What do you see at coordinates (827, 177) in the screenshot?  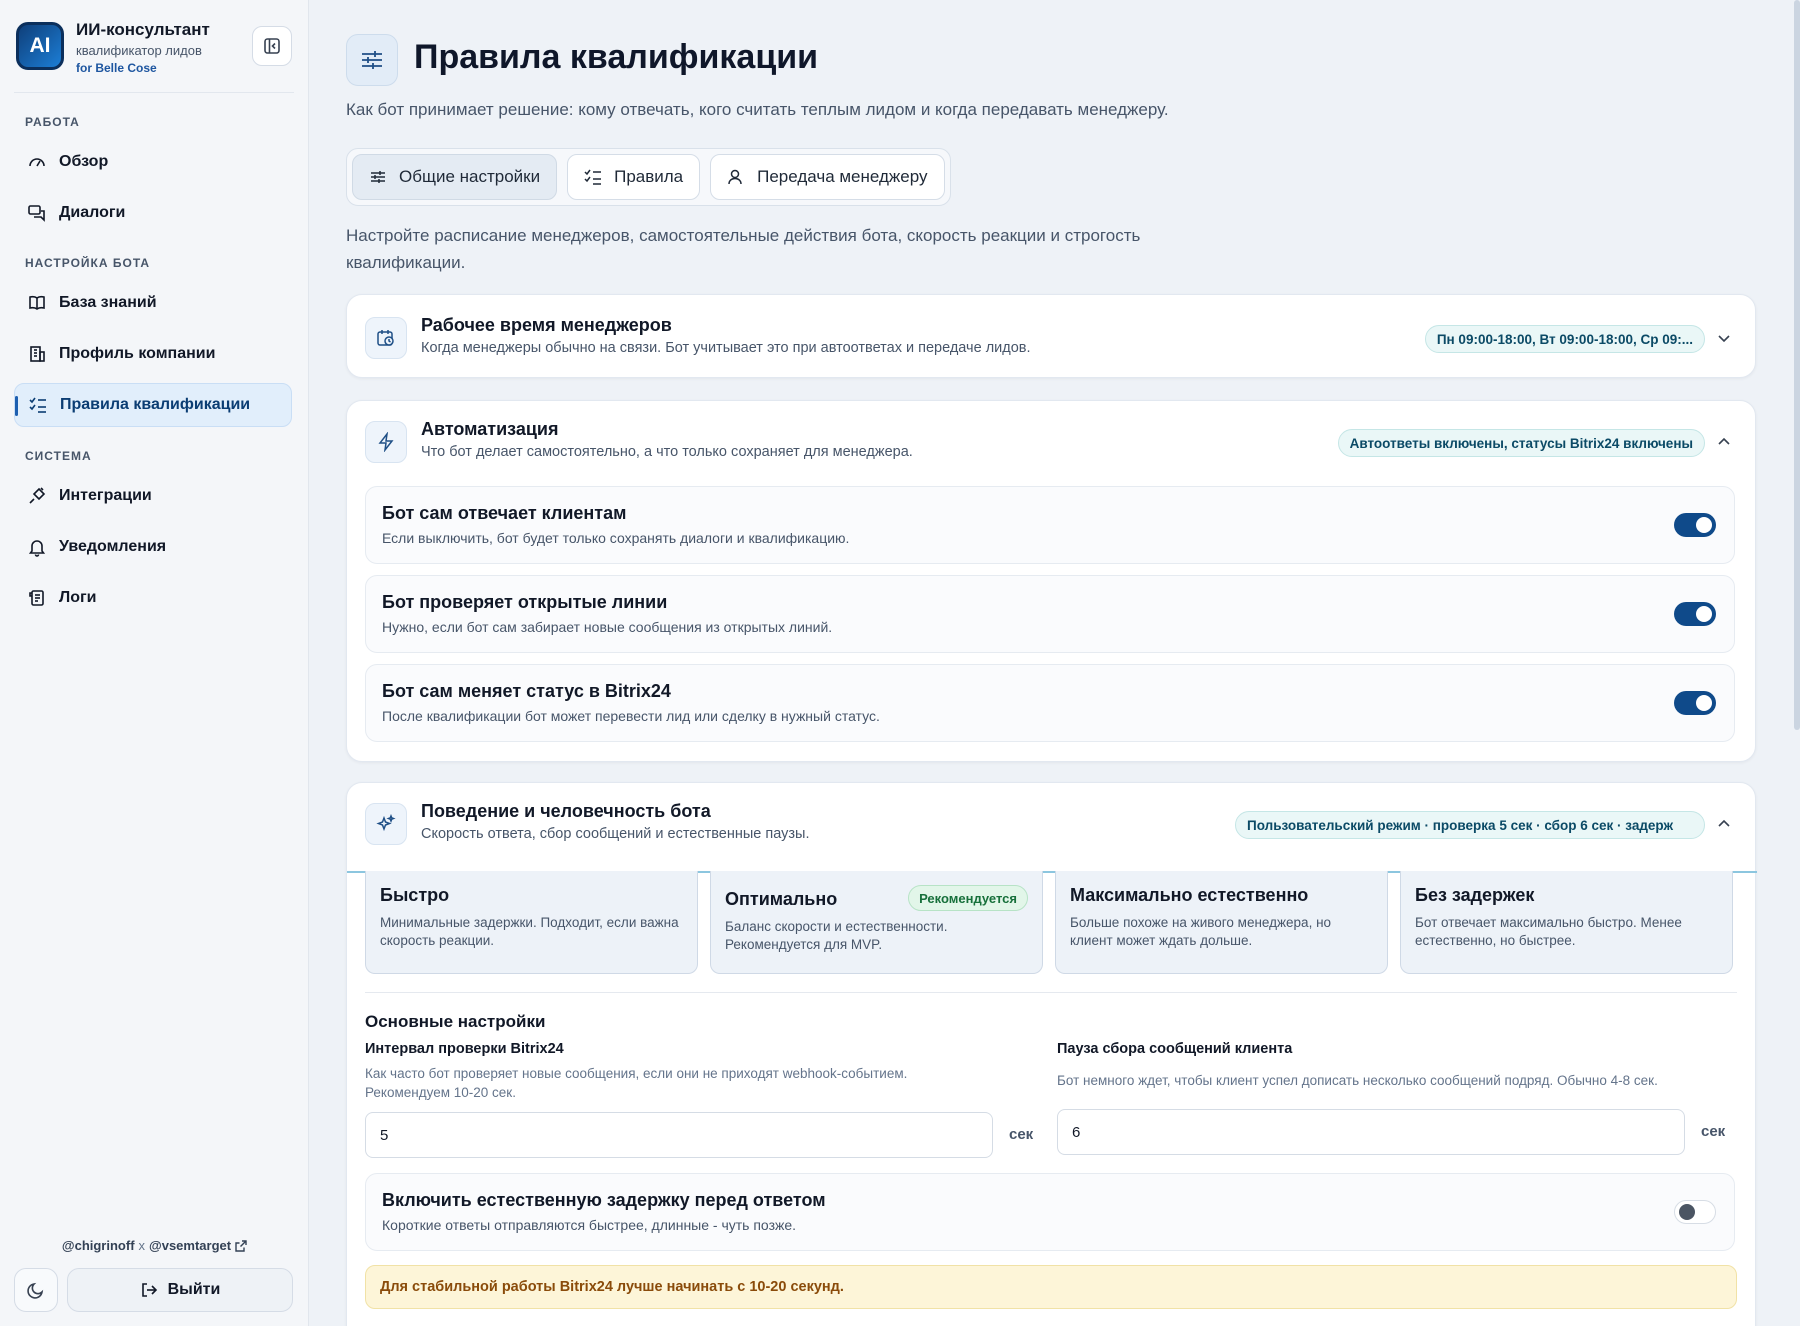 I see `tab-manager-handoff: Передача менеджеру` at bounding box center [827, 177].